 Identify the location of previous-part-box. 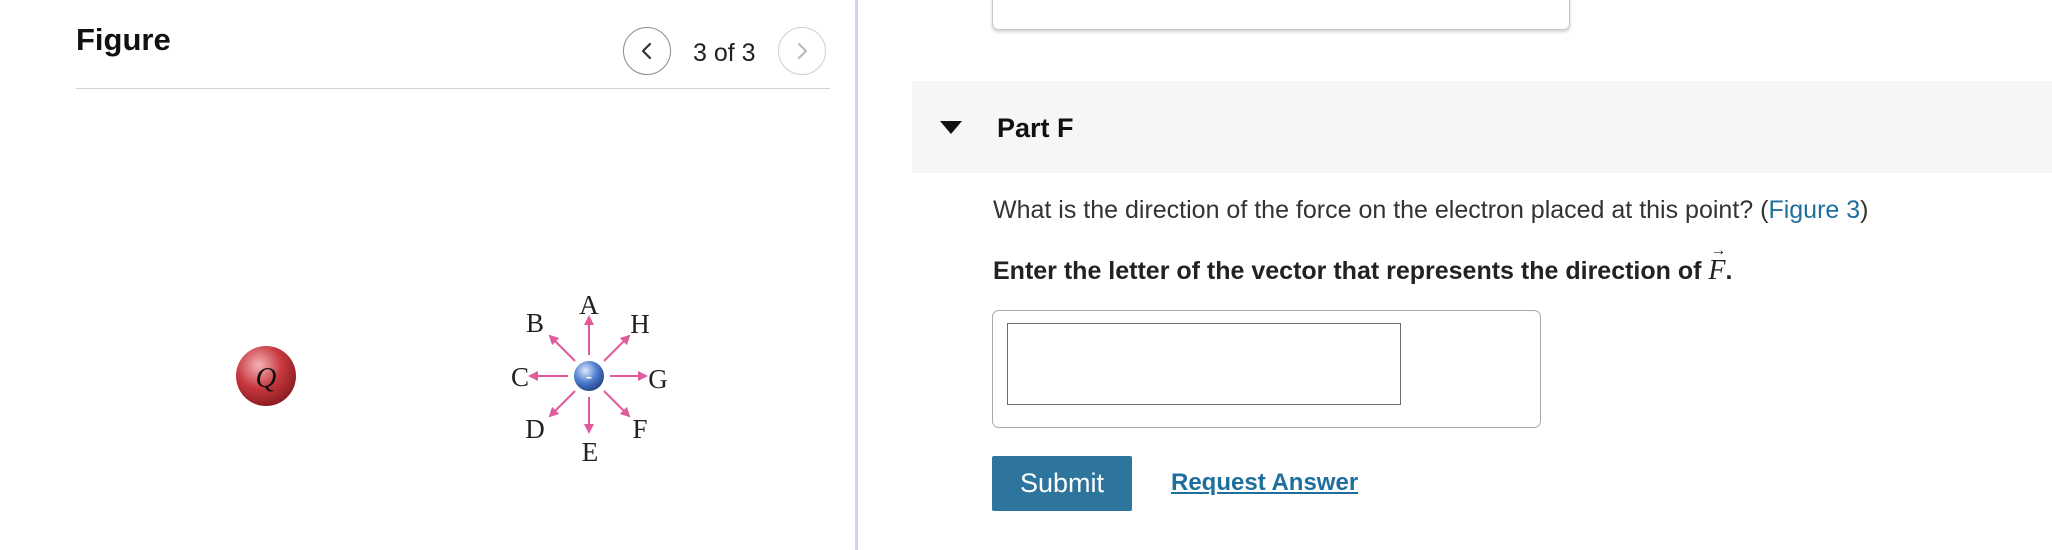
(1281, 15).